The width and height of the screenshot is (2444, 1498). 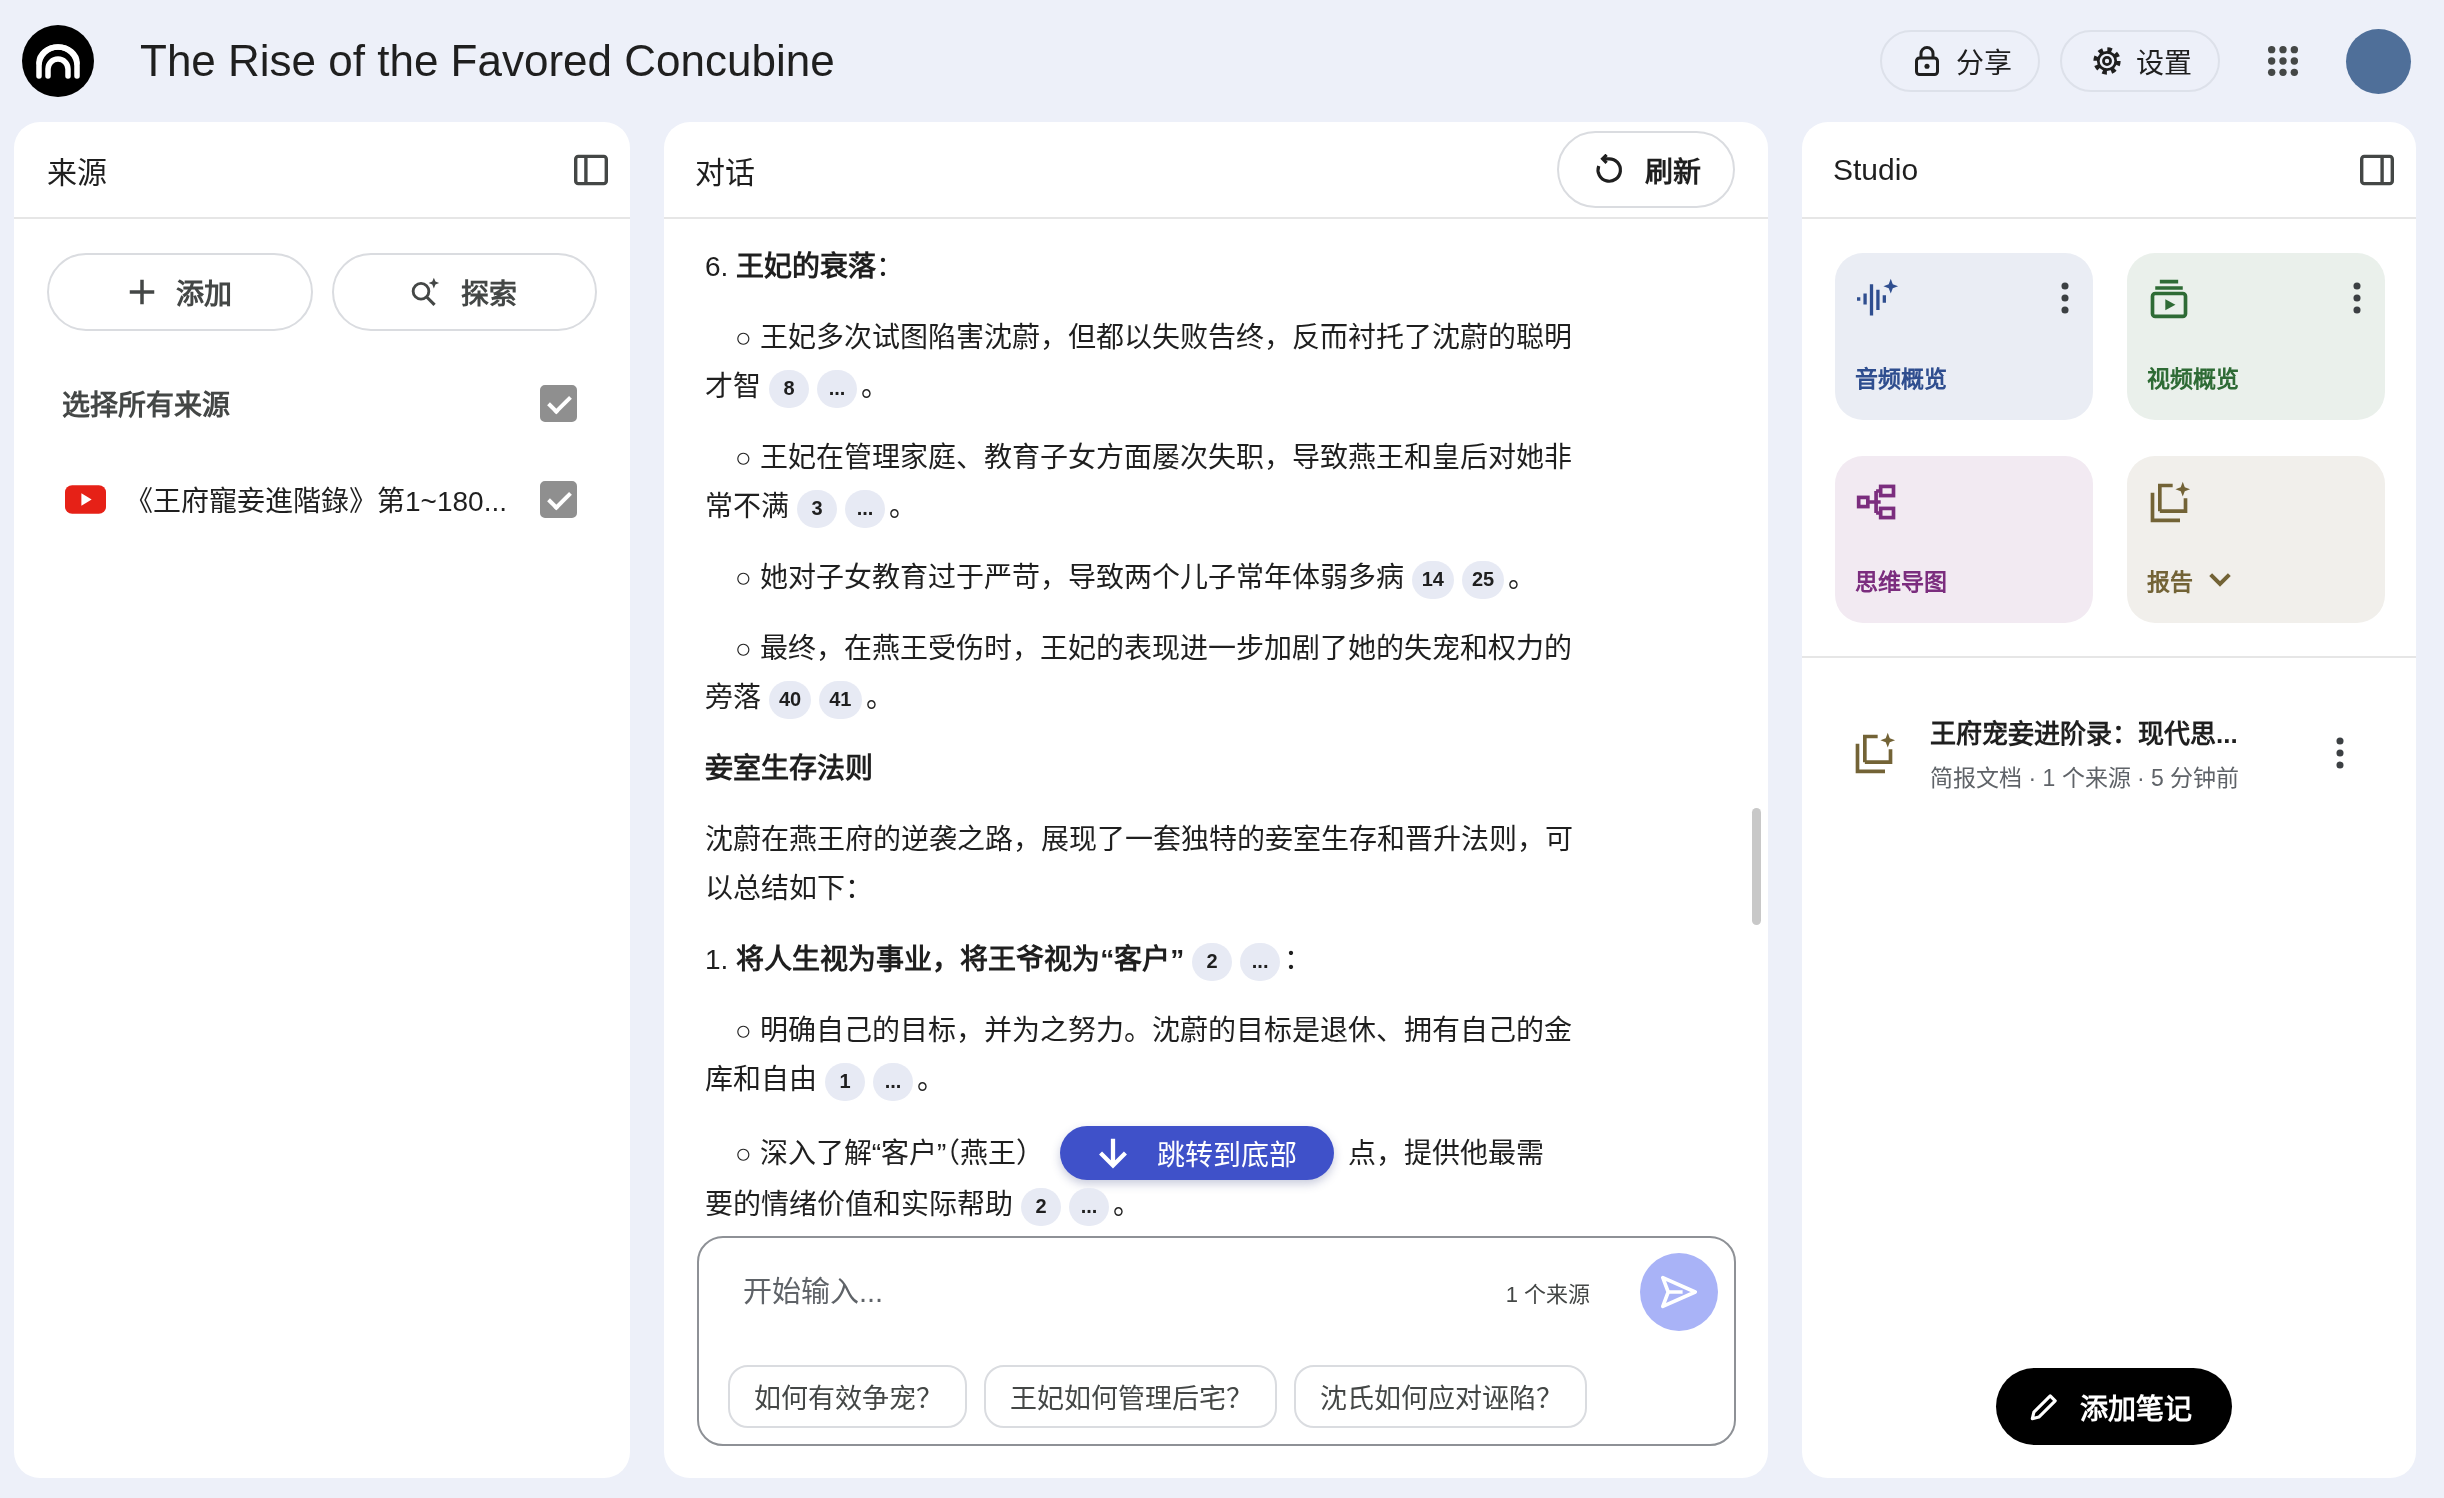 I want to click on bullet-text: ○ 深入了解“客户”（燕王）, so click(x=890, y=1153).